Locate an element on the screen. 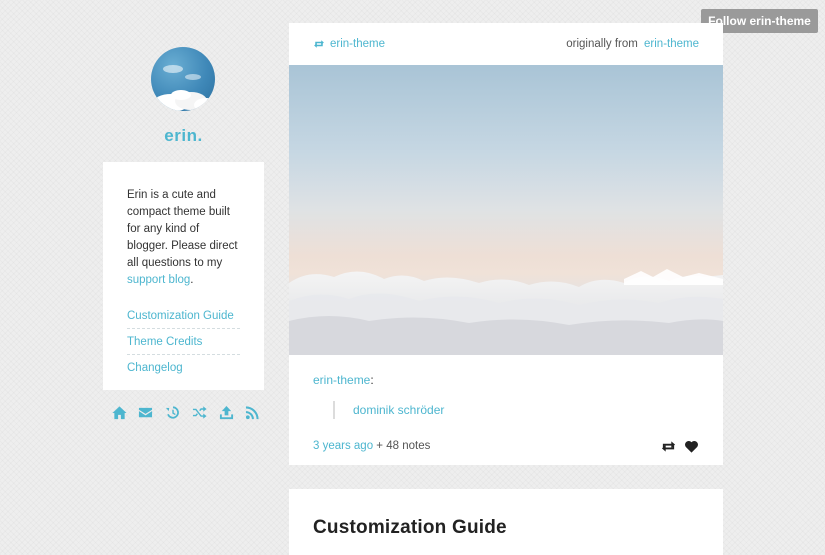 This screenshot has width=825, height=555. cloud-sea-image is located at coordinates (506, 312).